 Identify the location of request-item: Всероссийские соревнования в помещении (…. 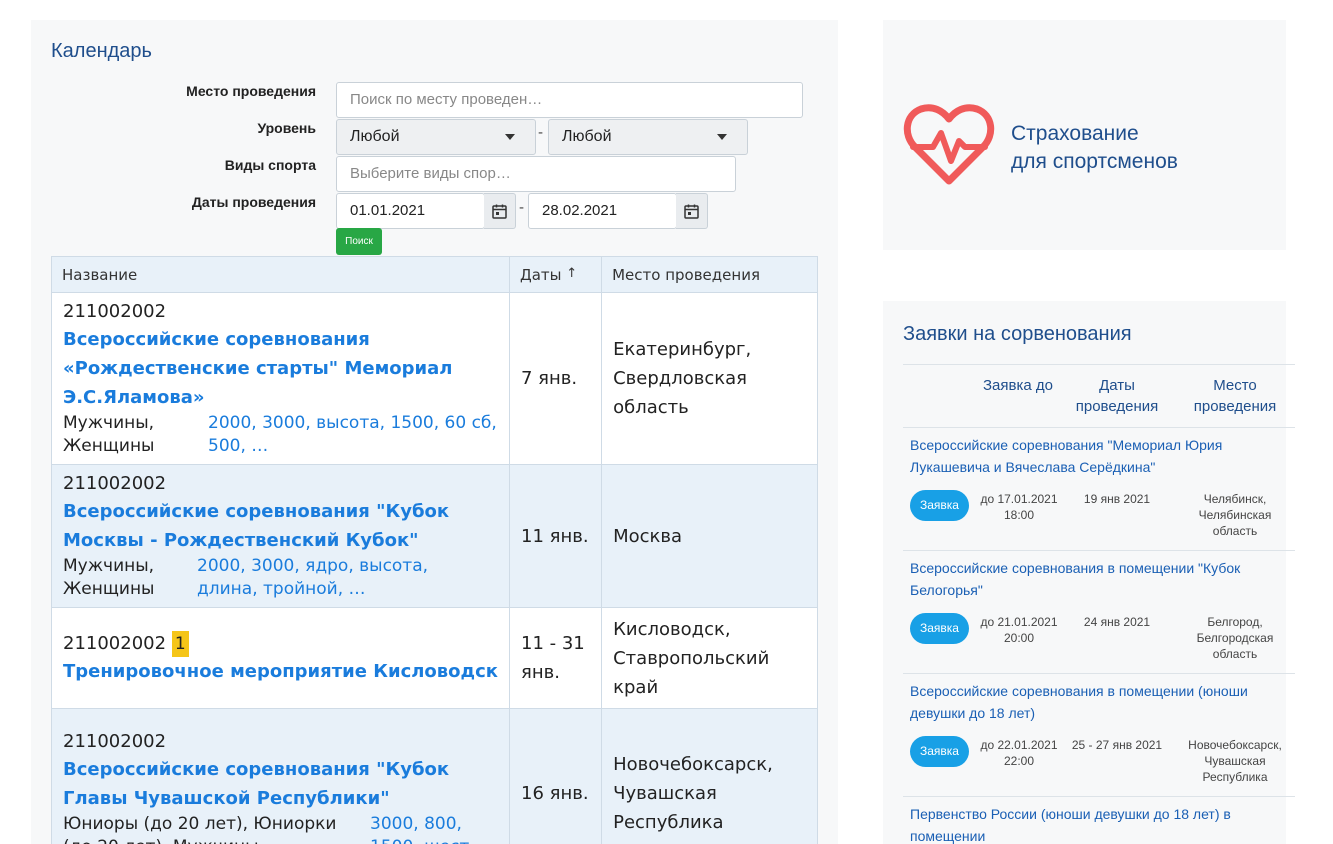
(1099, 734).